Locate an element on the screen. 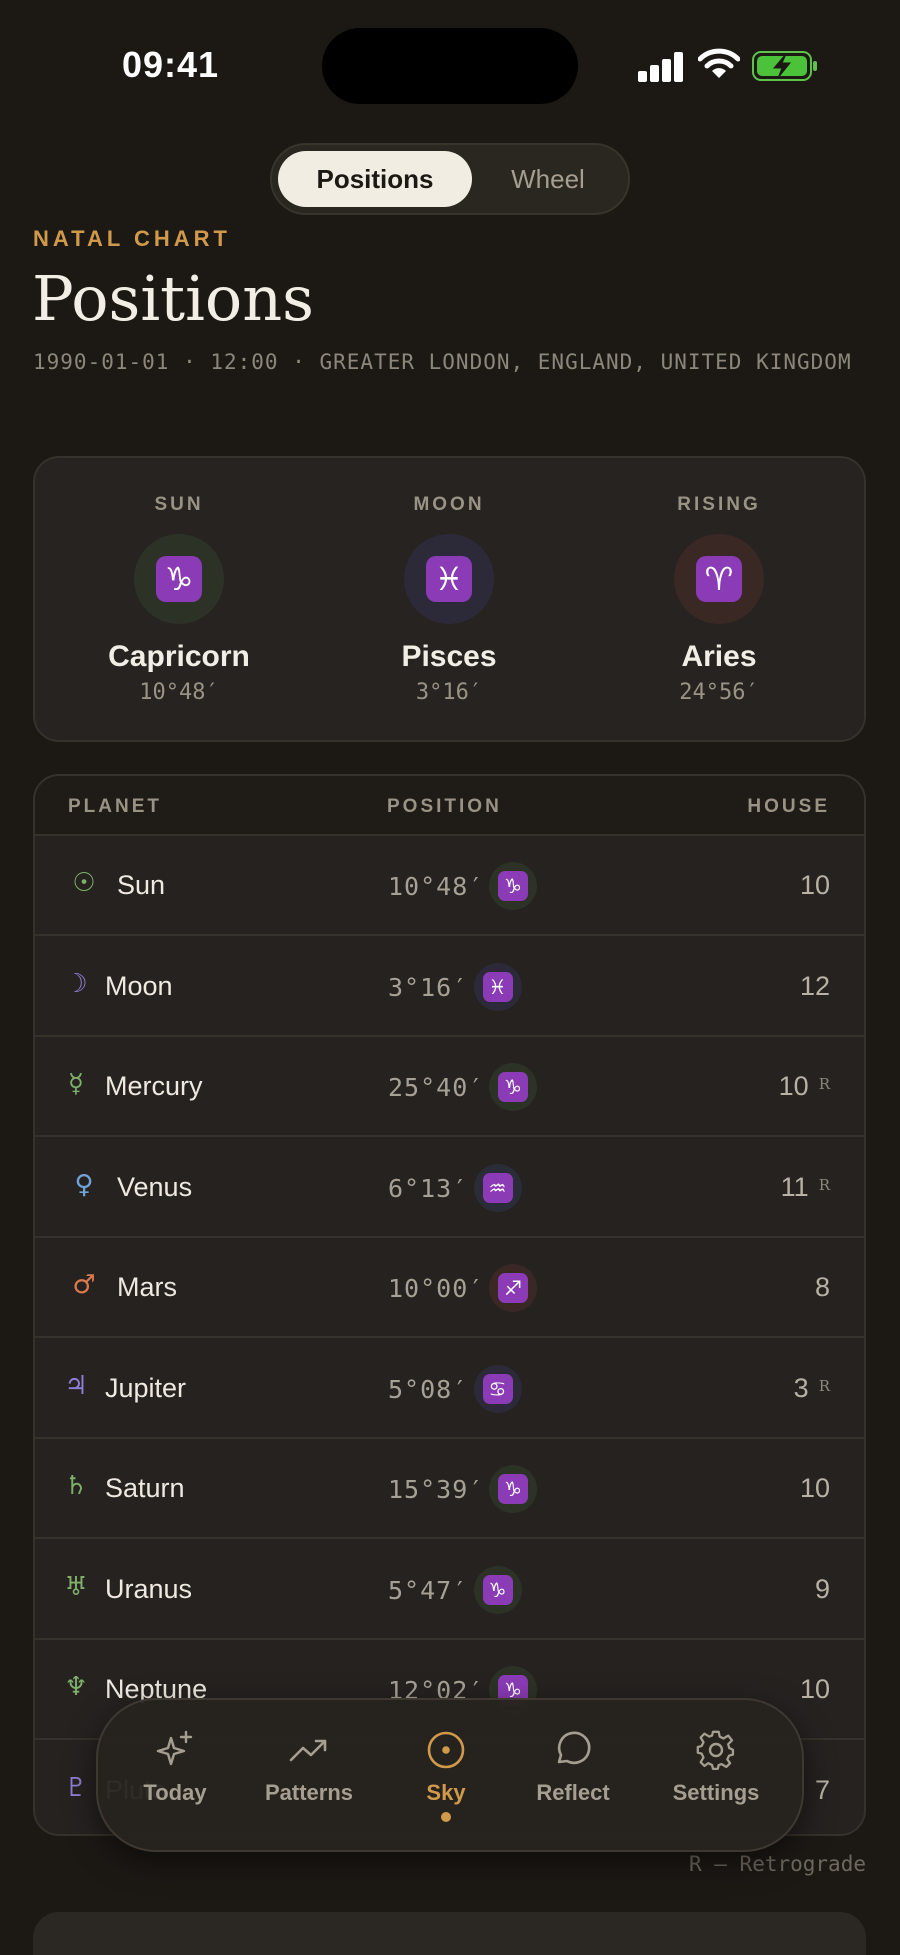  tab-sky-label: Sky is located at coordinates (446, 1792).